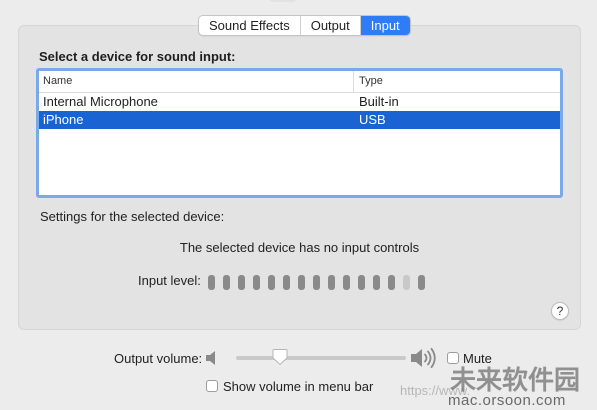 This screenshot has height=410, width=597. I want to click on table-row: Internal Microphone Built-in, so click(299, 102).